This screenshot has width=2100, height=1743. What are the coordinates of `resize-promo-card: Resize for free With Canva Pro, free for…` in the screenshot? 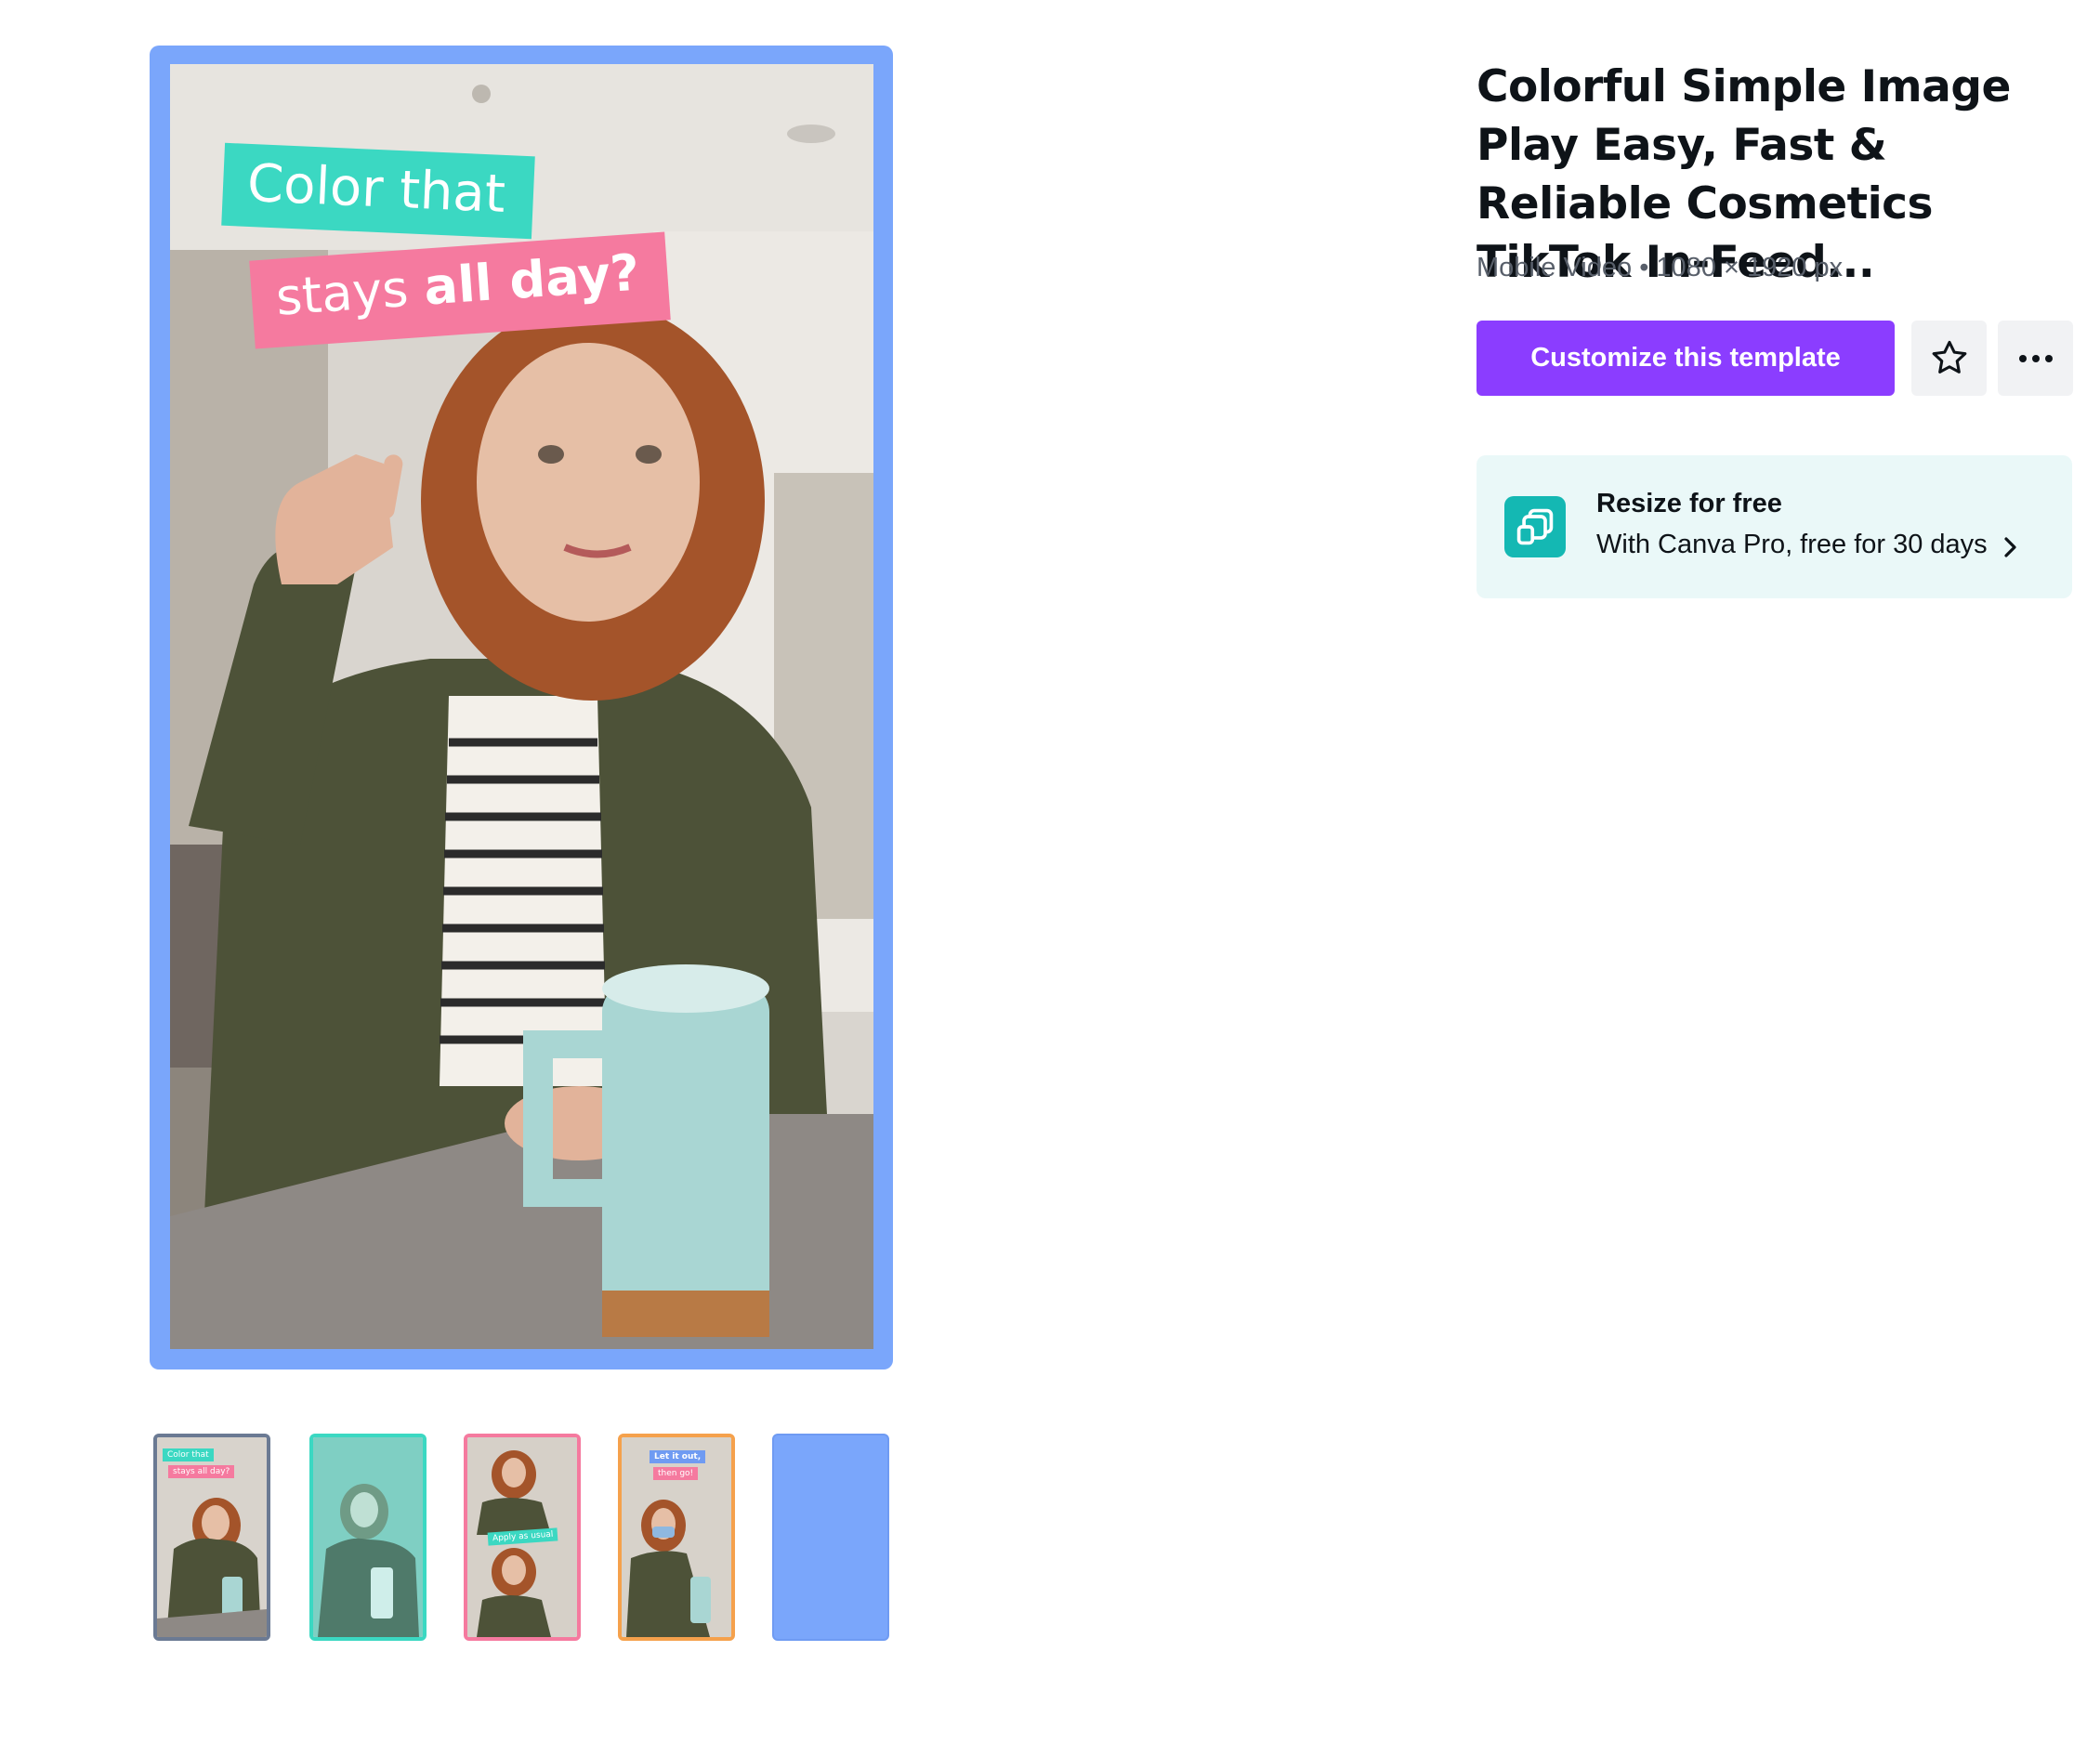 It's located at (1774, 526).